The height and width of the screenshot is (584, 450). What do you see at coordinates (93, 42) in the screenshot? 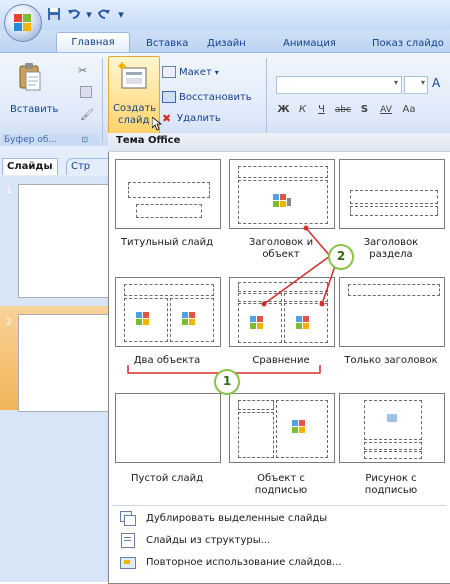
I see `tab-home: Главная` at bounding box center [93, 42].